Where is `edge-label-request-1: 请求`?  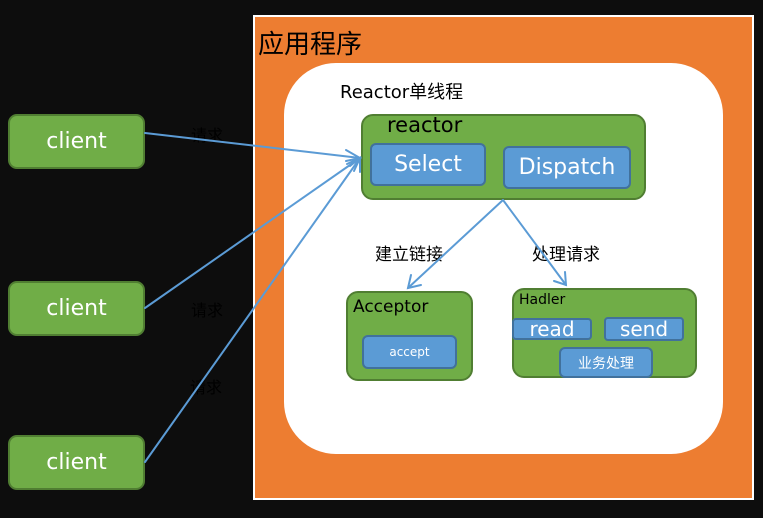 edge-label-request-1: 请求 is located at coordinates (207, 135).